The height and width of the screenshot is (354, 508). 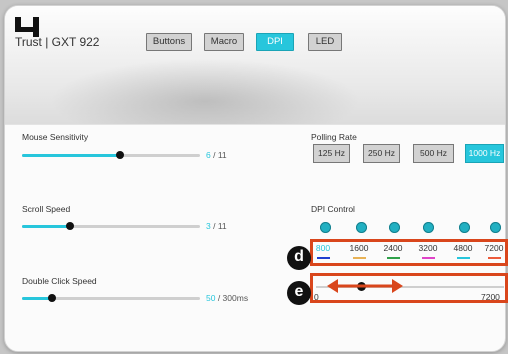 What do you see at coordinates (464, 227) in the screenshot?
I see `dpi-level-5-toggle` at bounding box center [464, 227].